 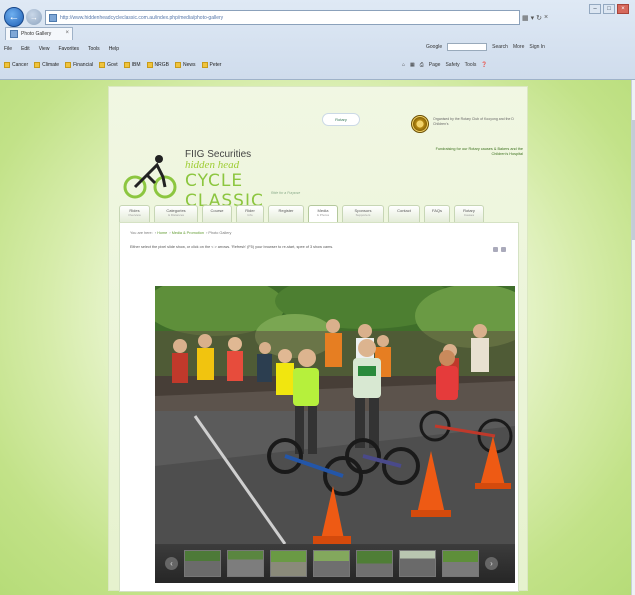 What do you see at coordinates (68, 49) in the screenshot?
I see `menu-favorites: Favorites` at bounding box center [68, 49].